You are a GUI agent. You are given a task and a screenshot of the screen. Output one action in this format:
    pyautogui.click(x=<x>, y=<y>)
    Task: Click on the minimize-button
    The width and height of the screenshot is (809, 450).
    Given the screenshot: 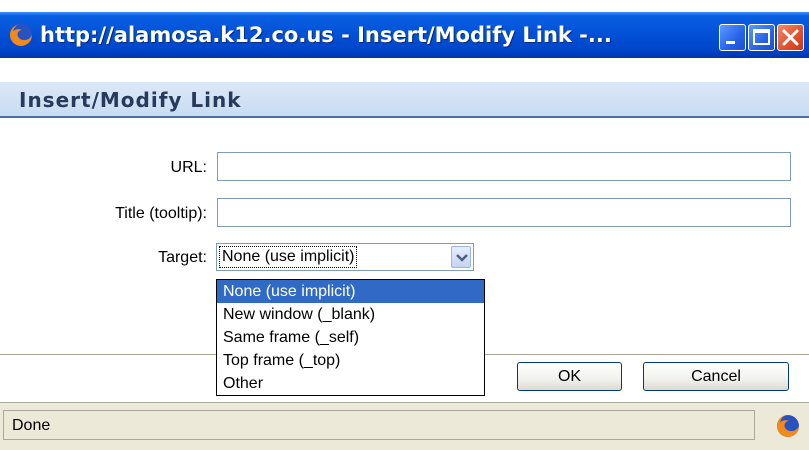 What is the action you would take?
    pyautogui.click(x=732, y=37)
    